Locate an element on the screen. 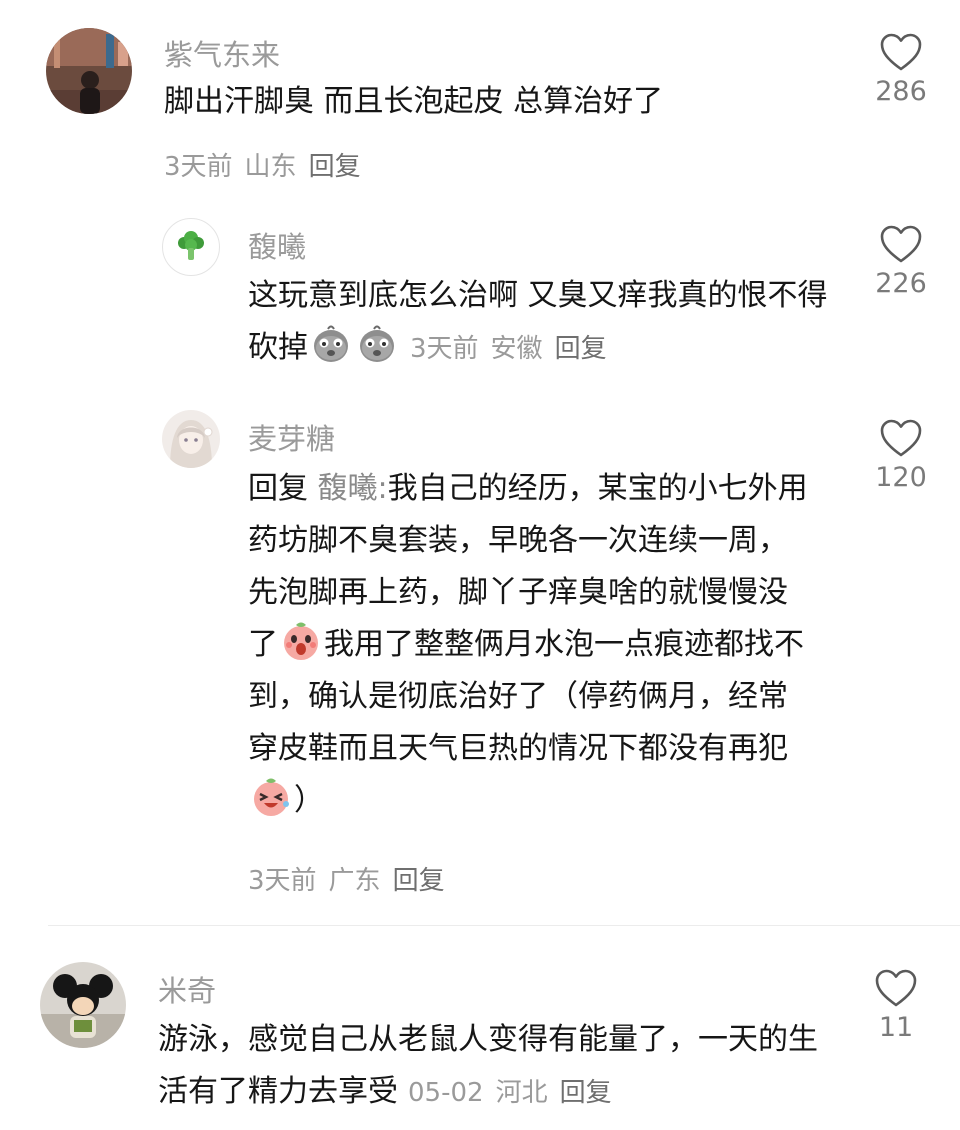 The height and width of the screenshot is (1130, 960). comment-text: 游泳，感觉自己从老鼠人变得有能量了，一天的生活有了精力去享受 05-02 河北 回复 is located at coordinates (488, 1066).